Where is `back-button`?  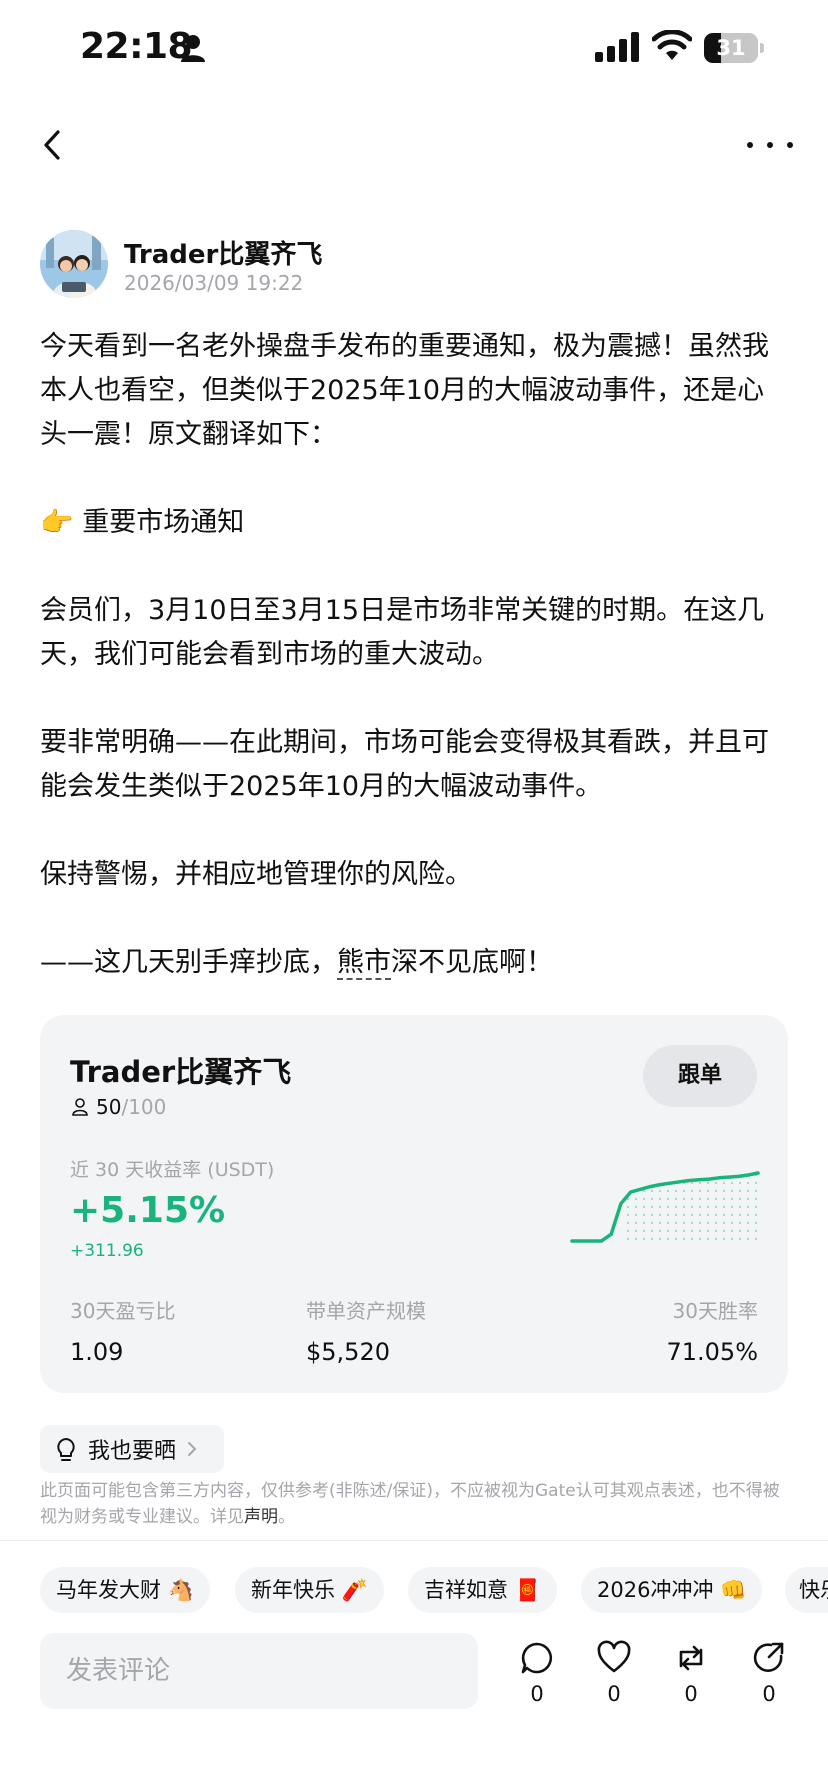 back-button is located at coordinates (55, 145).